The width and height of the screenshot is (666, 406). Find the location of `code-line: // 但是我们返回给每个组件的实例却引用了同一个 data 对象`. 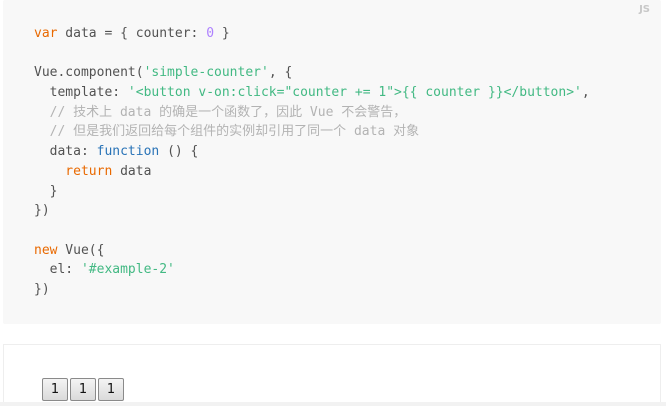

code-line: // 但是我们返回给每个组件的实例却引用了同一个 data 对象 is located at coordinates (312, 132).